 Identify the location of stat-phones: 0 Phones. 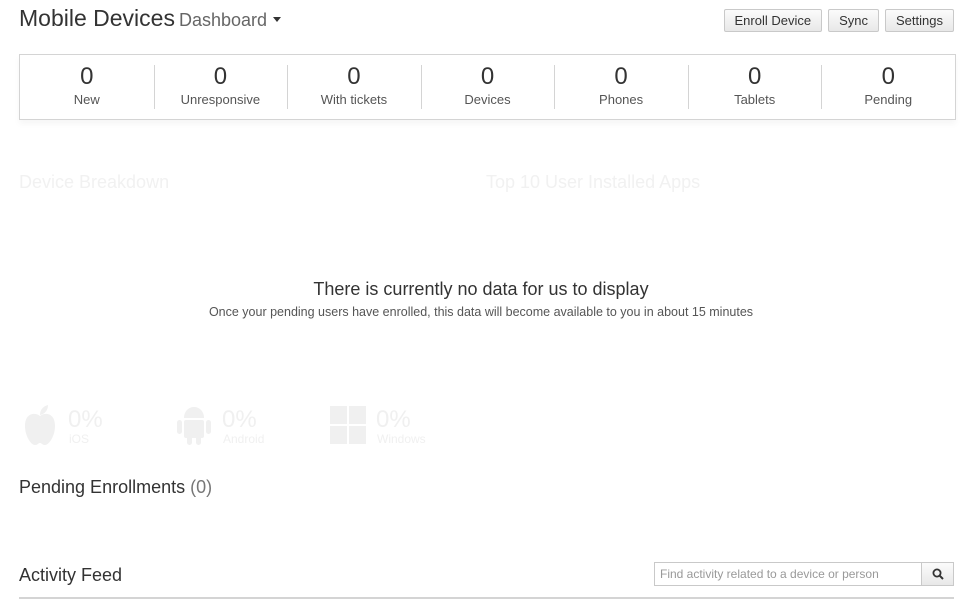
(621, 87).